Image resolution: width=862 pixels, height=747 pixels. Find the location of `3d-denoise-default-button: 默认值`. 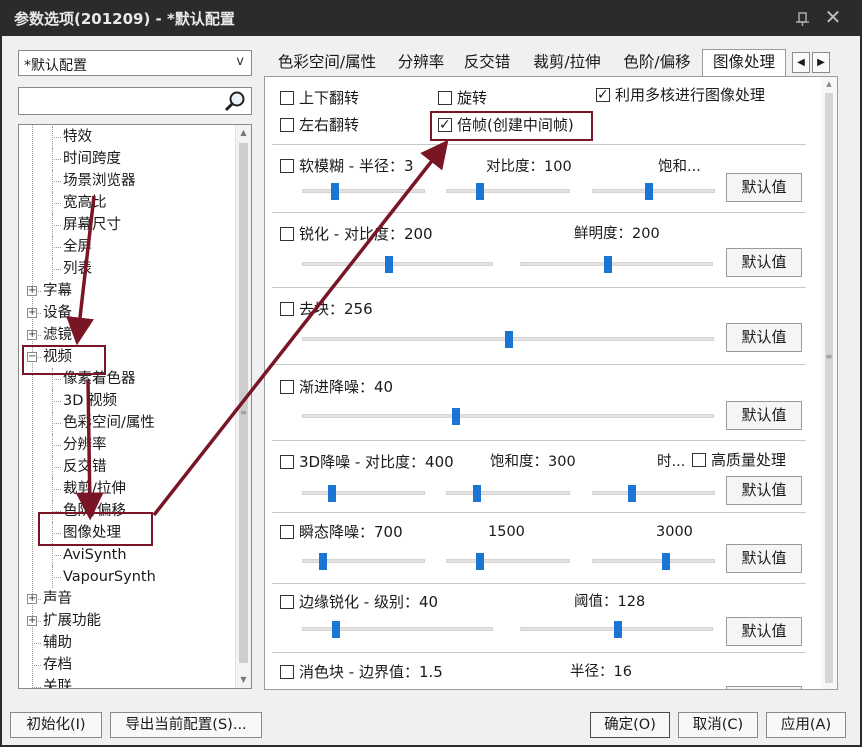

3d-denoise-default-button: 默认值 is located at coordinates (764, 490).